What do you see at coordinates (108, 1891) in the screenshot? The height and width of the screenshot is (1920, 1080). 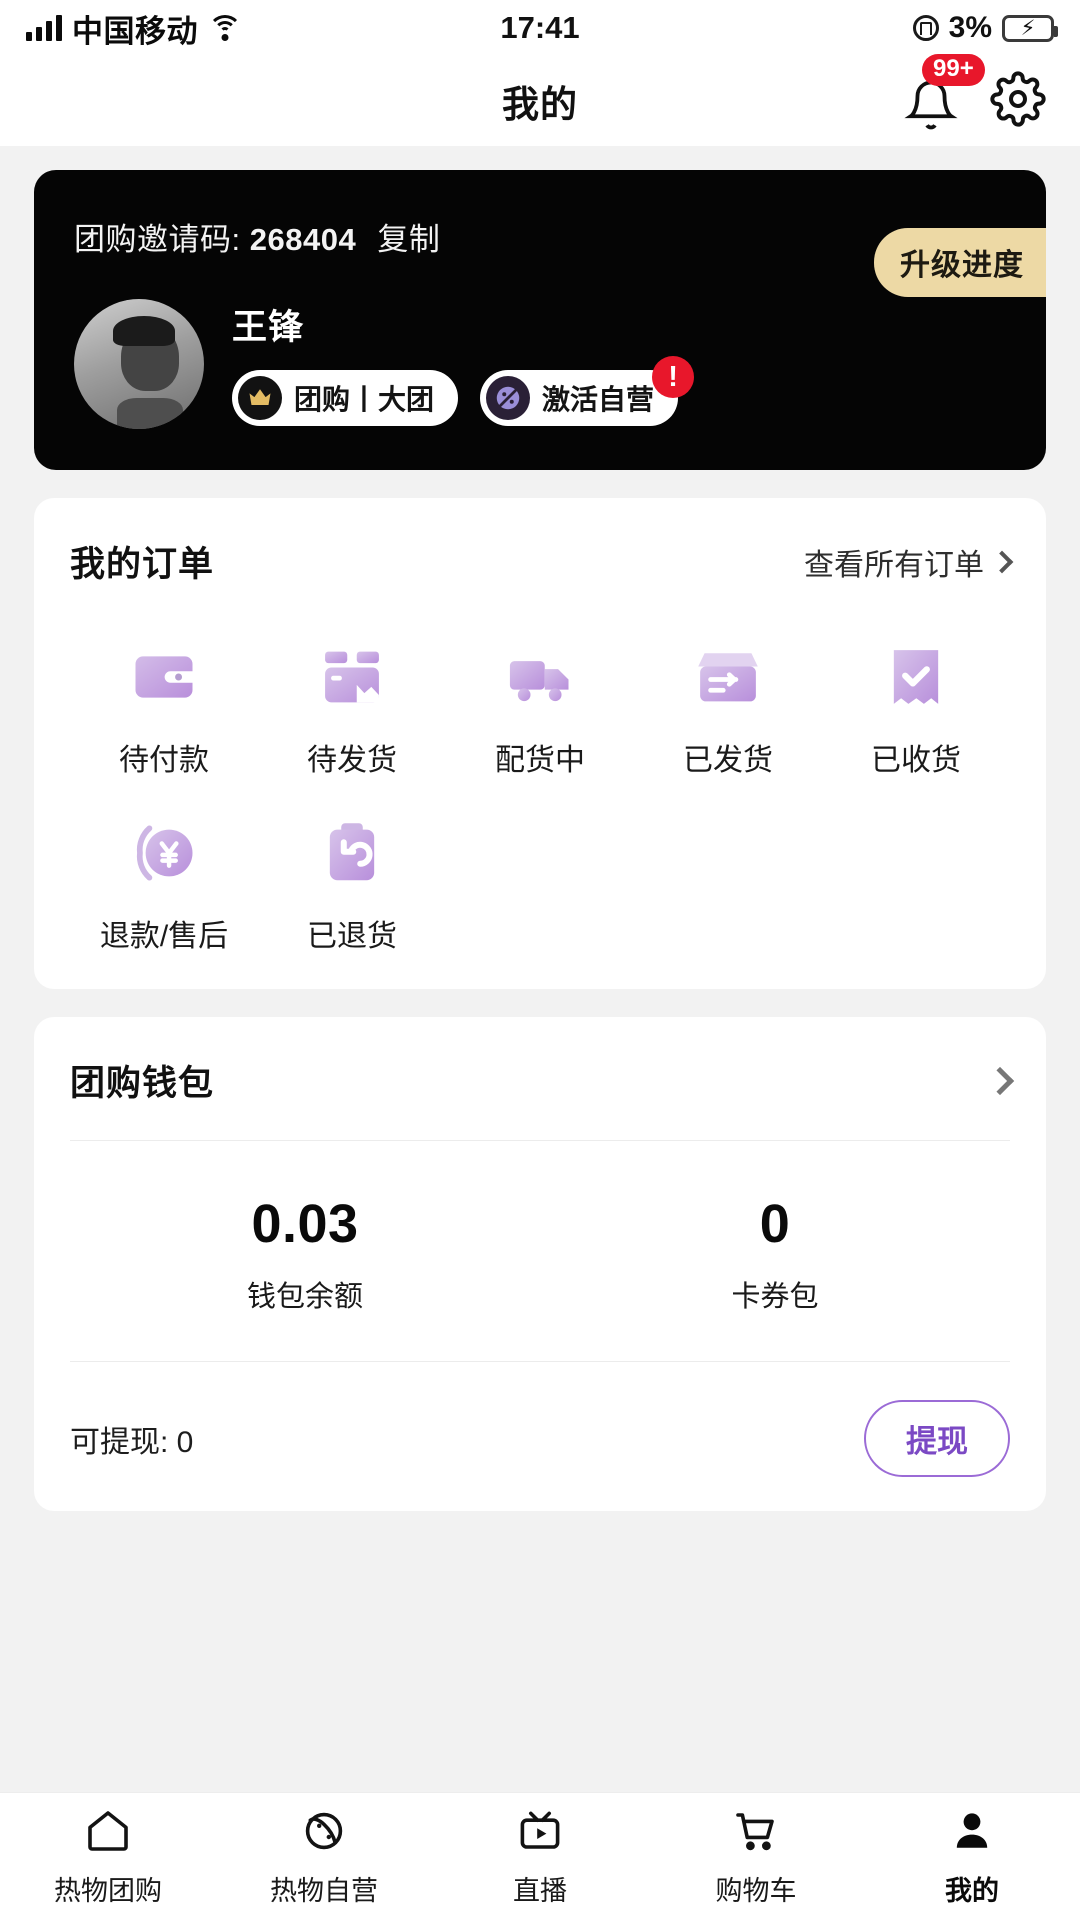 I see `tab-label: 热物团购` at bounding box center [108, 1891].